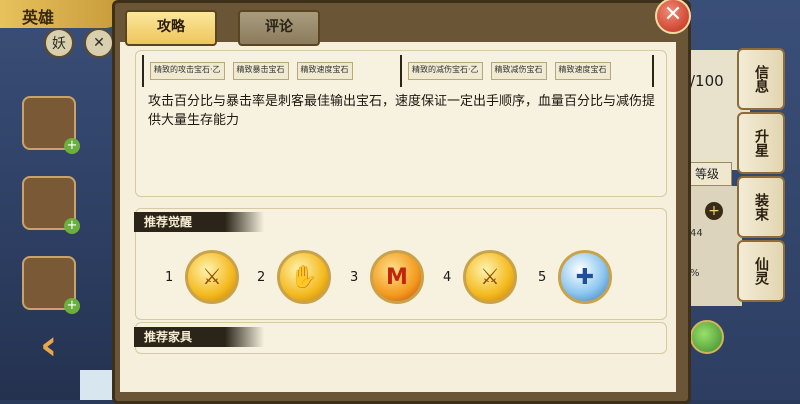 Image resolution: width=800 pixels, height=404 pixels. I want to click on medal-glyph: ✚, so click(585, 277).